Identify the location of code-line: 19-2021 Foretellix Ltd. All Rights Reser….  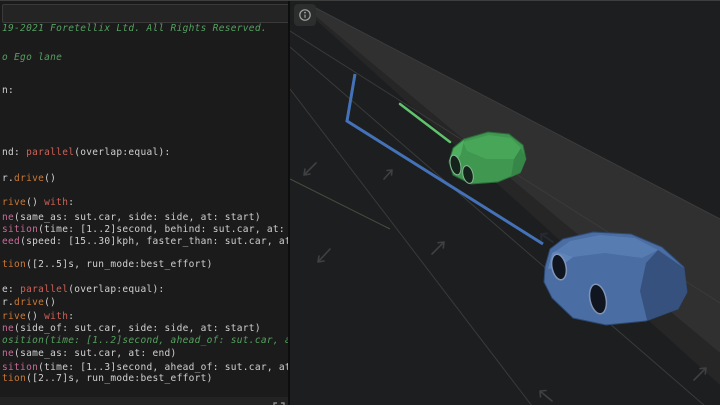
(134, 28).